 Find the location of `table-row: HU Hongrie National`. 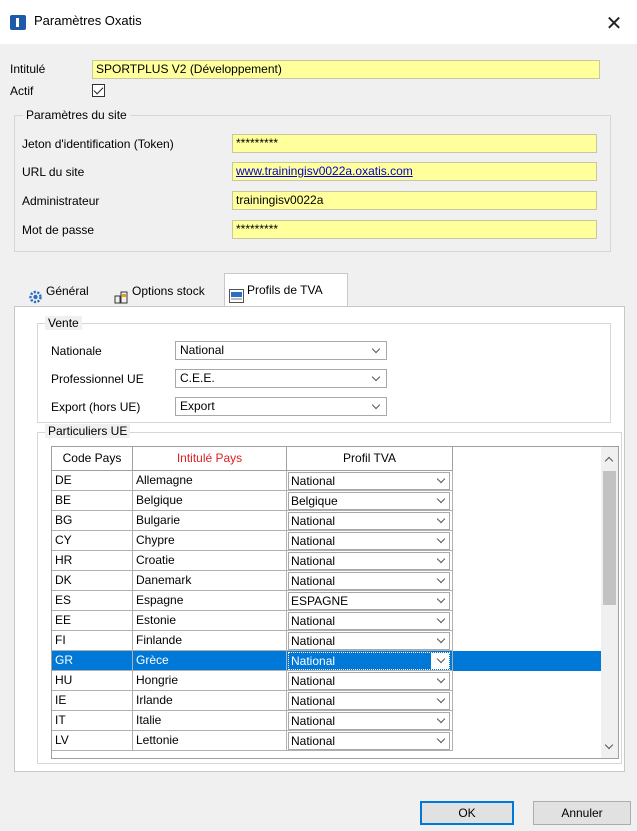

table-row: HU Hongrie National is located at coordinates (327, 681).